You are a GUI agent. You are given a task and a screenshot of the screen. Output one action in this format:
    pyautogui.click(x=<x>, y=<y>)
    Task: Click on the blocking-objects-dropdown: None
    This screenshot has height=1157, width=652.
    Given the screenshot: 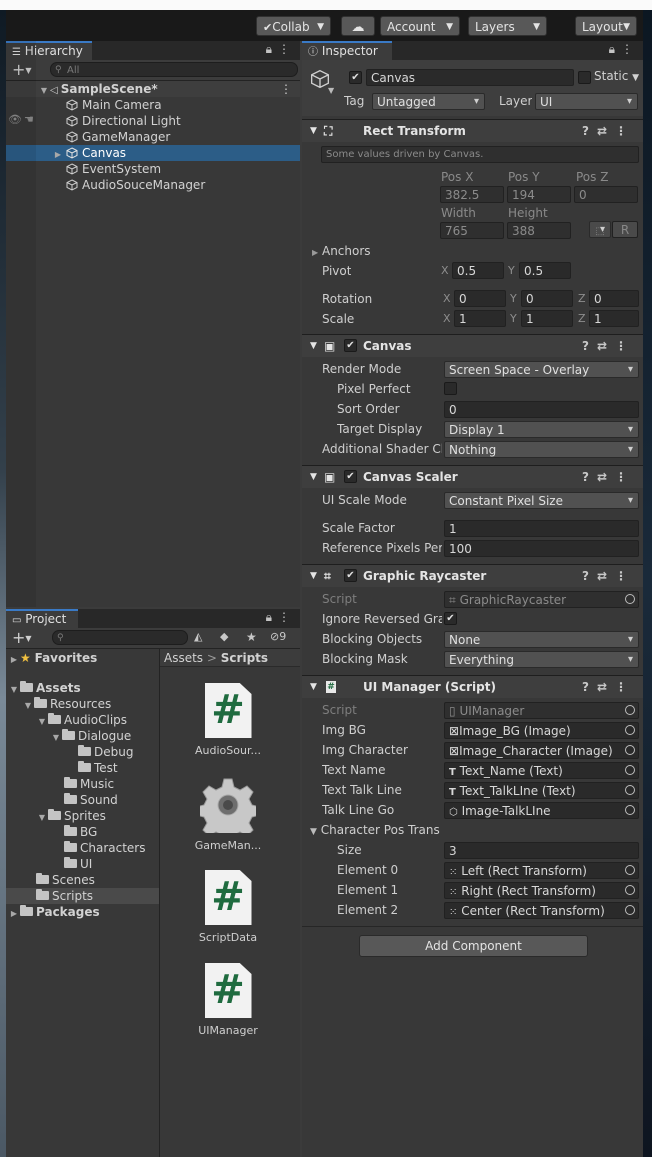 What is the action you would take?
    pyautogui.click(x=541, y=639)
    